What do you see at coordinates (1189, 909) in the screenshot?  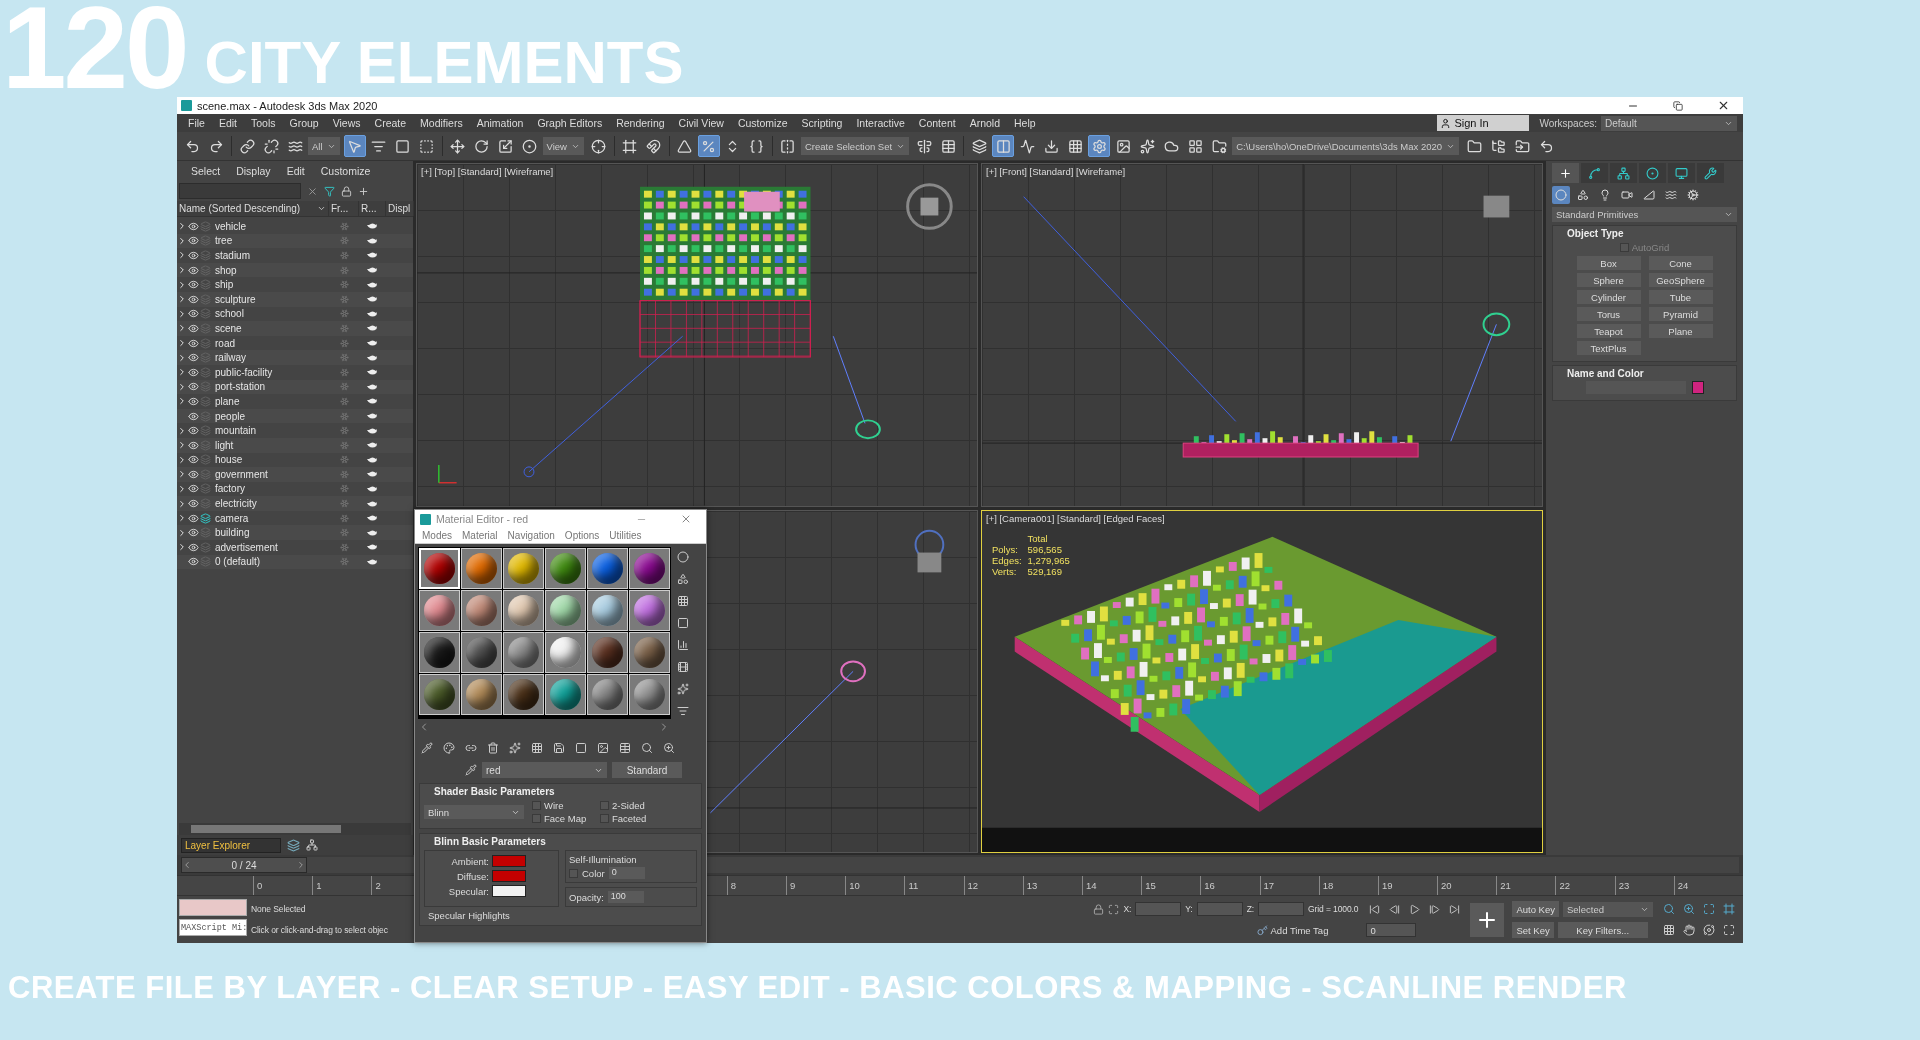 I see `coordinate-label: Y:` at bounding box center [1189, 909].